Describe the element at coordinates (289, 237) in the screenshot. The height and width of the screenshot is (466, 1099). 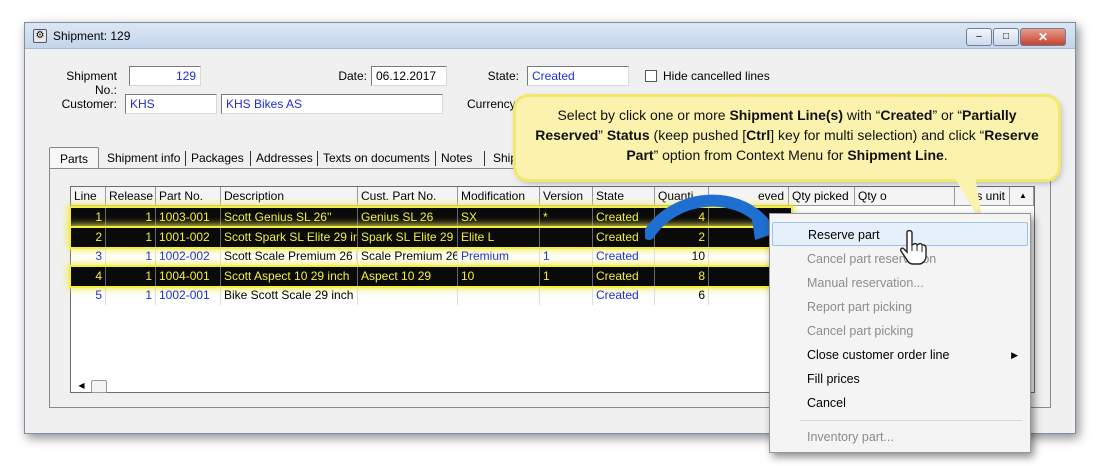
I see `cell-description: Scott Spark SL Elite 29 inc` at that location.